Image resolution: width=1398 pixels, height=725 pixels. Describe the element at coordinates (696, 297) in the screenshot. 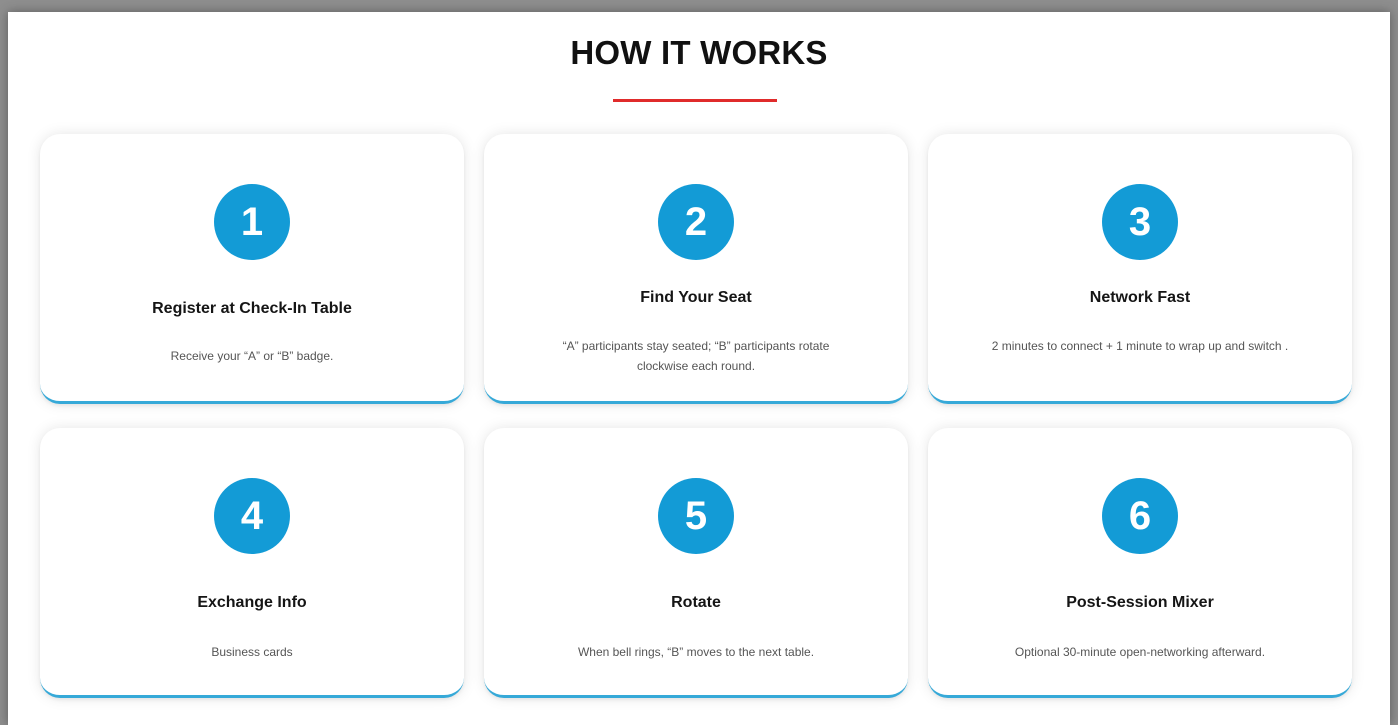

I see `step-title: Find Your Seat` at that location.